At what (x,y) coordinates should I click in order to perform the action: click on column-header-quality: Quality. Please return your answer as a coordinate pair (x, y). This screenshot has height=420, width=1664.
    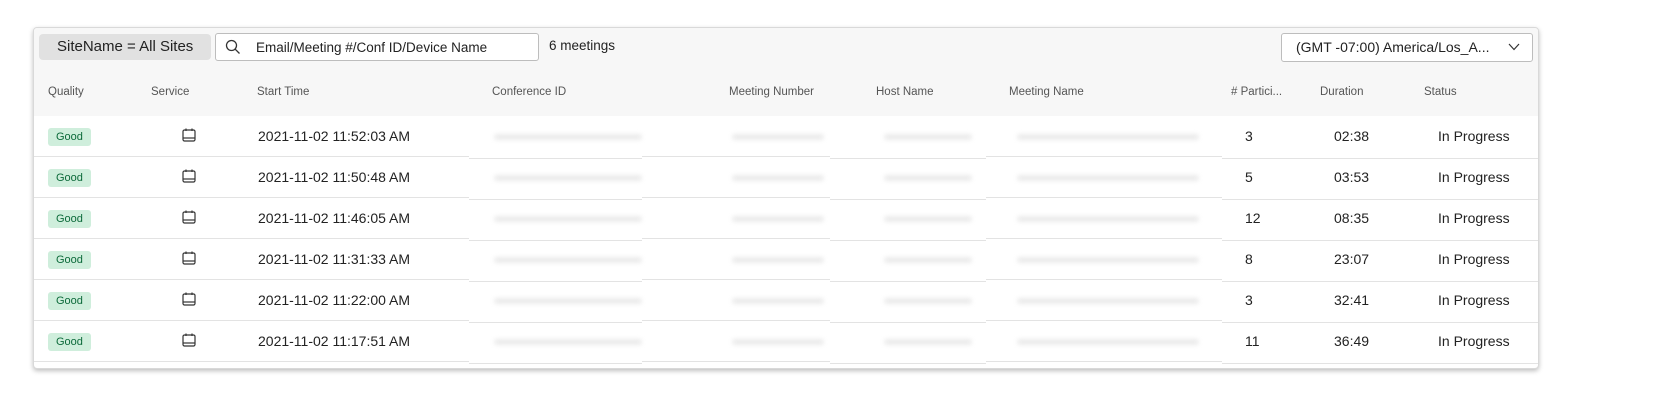
    Looking at the image, I should click on (66, 92).